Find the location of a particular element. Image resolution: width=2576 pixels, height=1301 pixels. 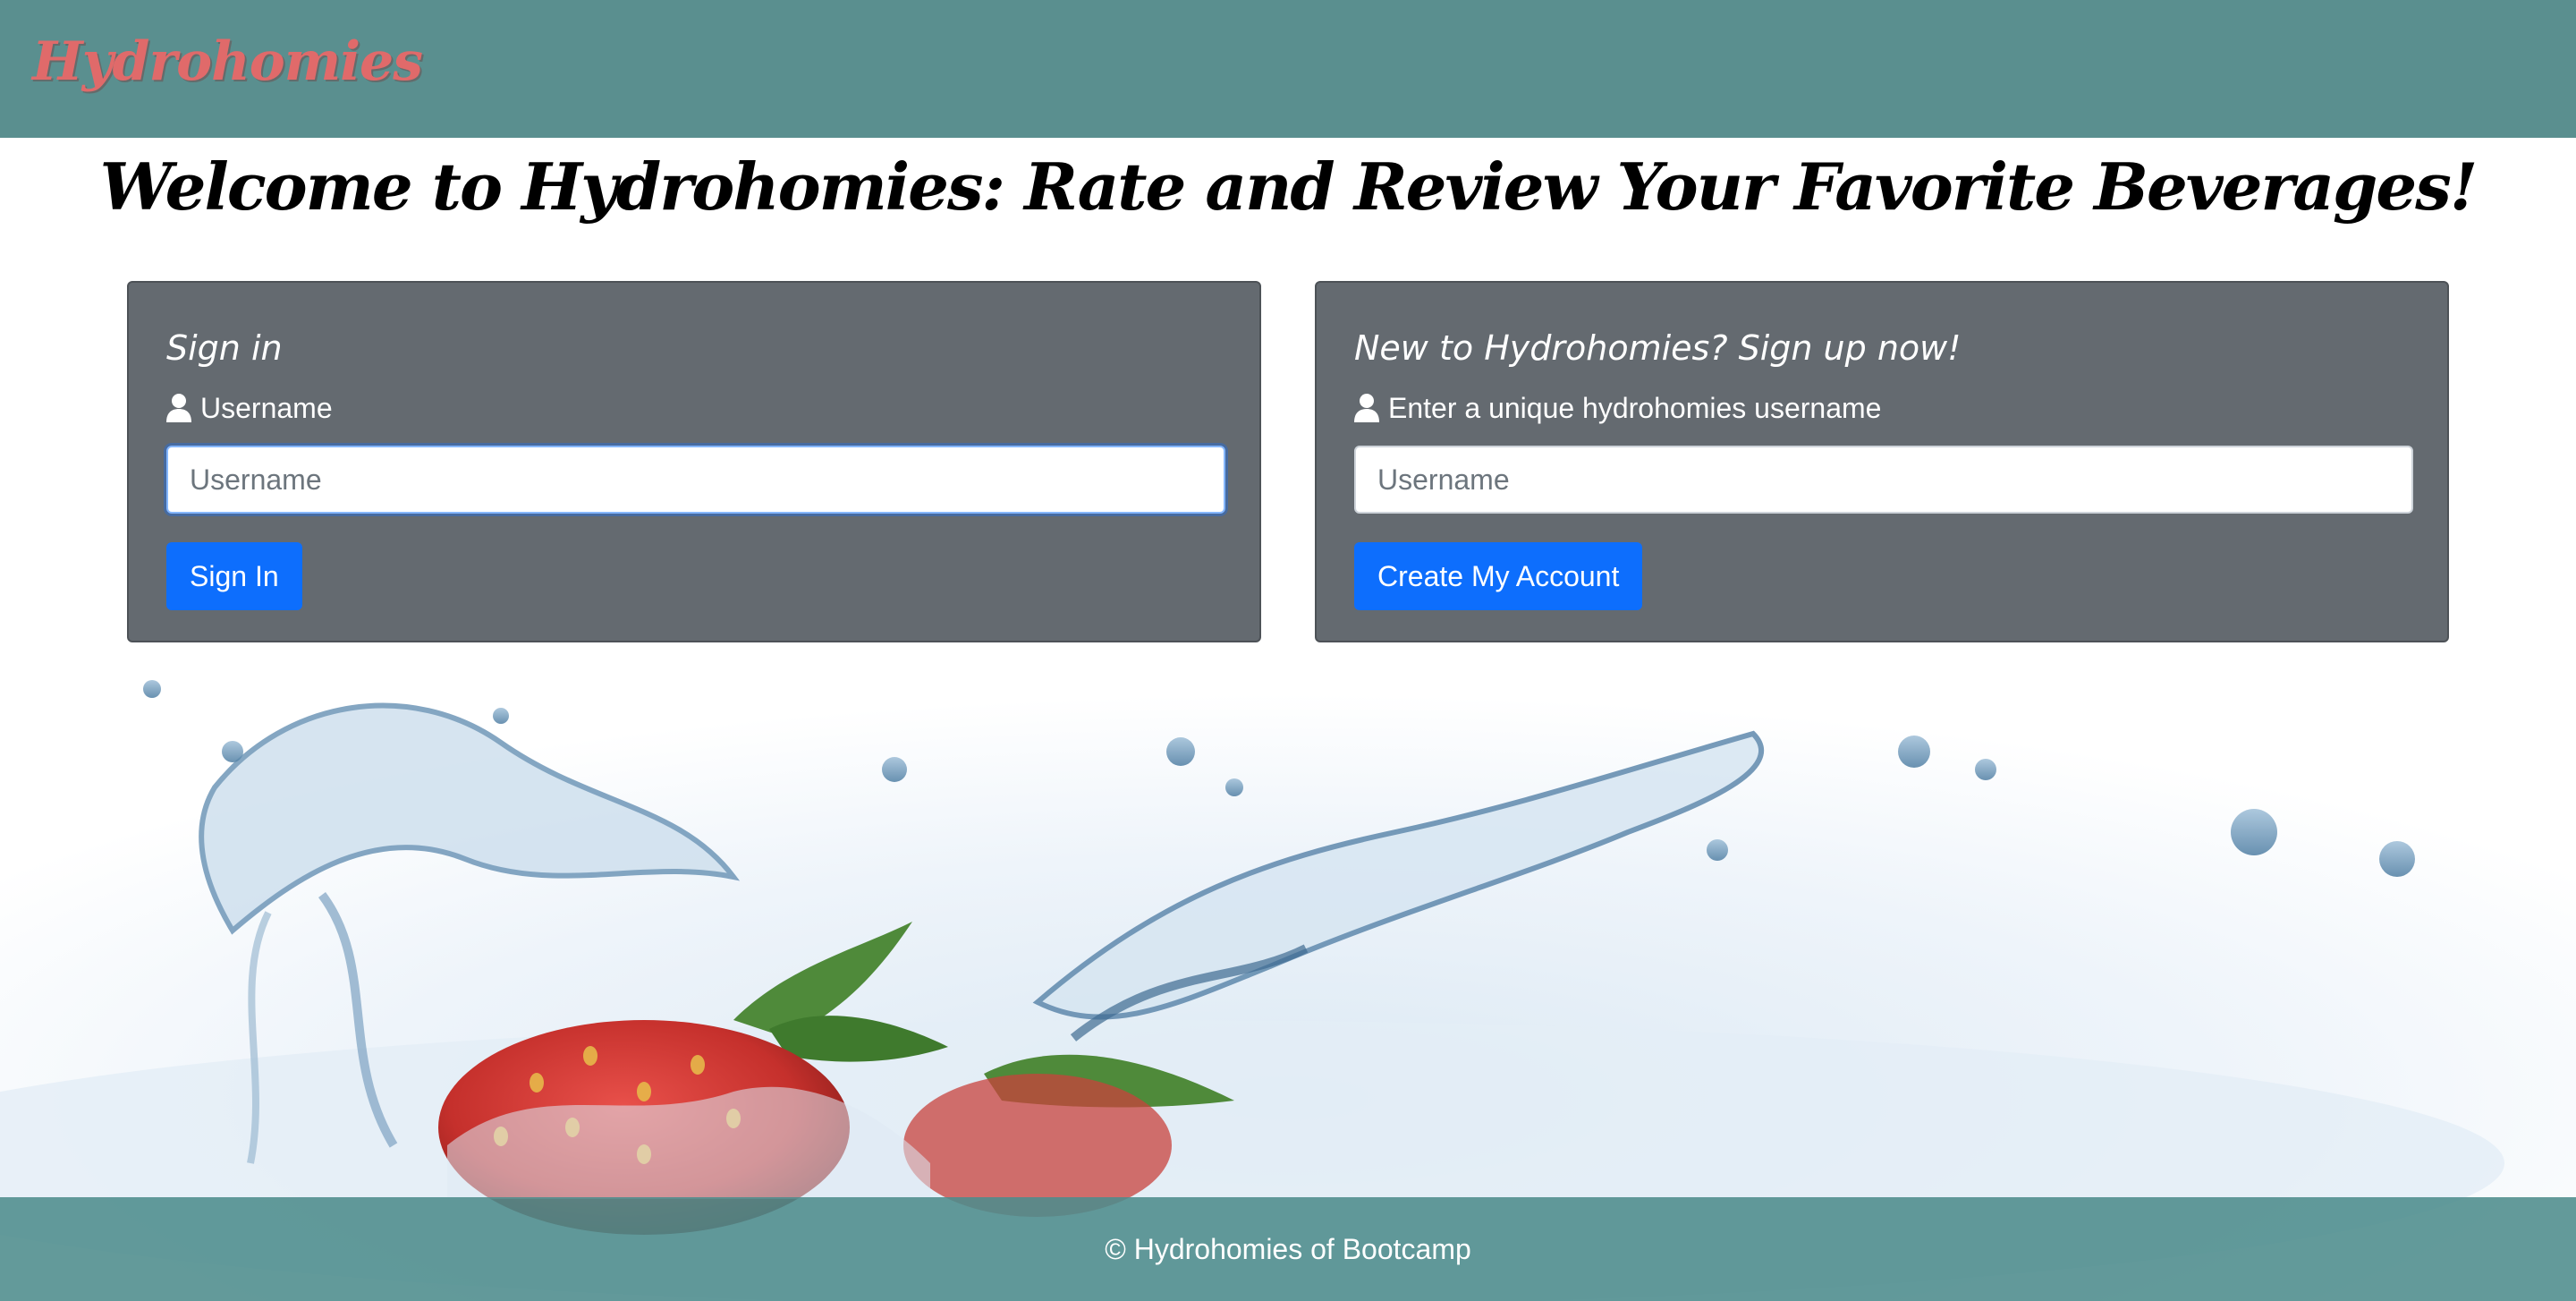

signup-username-input is located at coordinates (1883, 480).